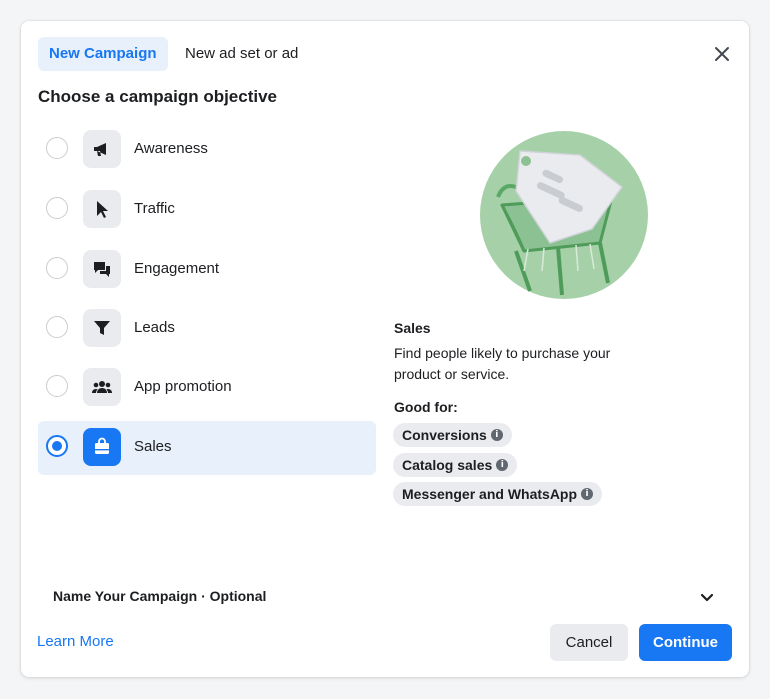 This screenshot has width=770, height=699. I want to click on chevron-down-icon, so click(707, 597).